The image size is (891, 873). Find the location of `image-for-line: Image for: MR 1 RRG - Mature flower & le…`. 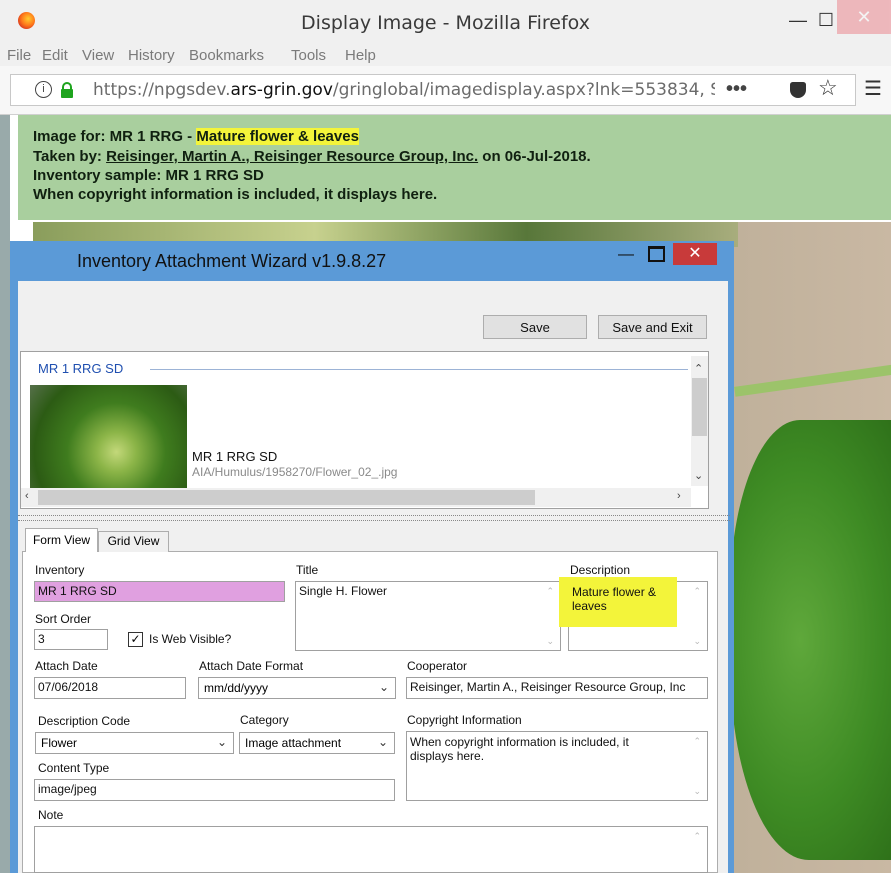

image-for-line: Image for: MR 1 RRG - Mature flower & le… is located at coordinates (196, 136).